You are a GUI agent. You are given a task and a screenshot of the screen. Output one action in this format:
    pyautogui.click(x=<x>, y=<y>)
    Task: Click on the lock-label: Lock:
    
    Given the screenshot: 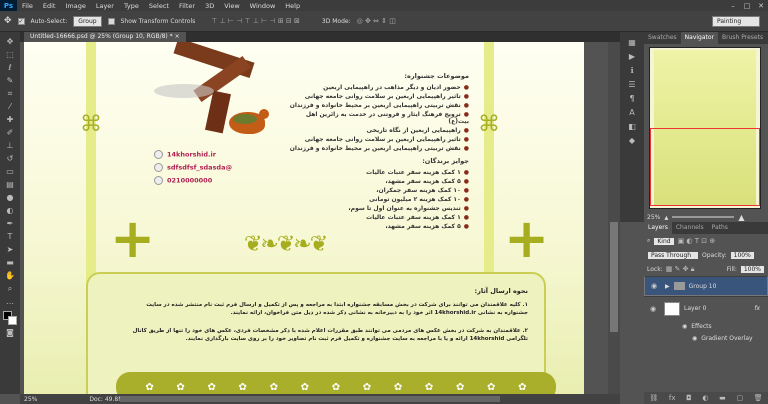 What is the action you would take?
    pyautogui.click(x=655, y=269)
    